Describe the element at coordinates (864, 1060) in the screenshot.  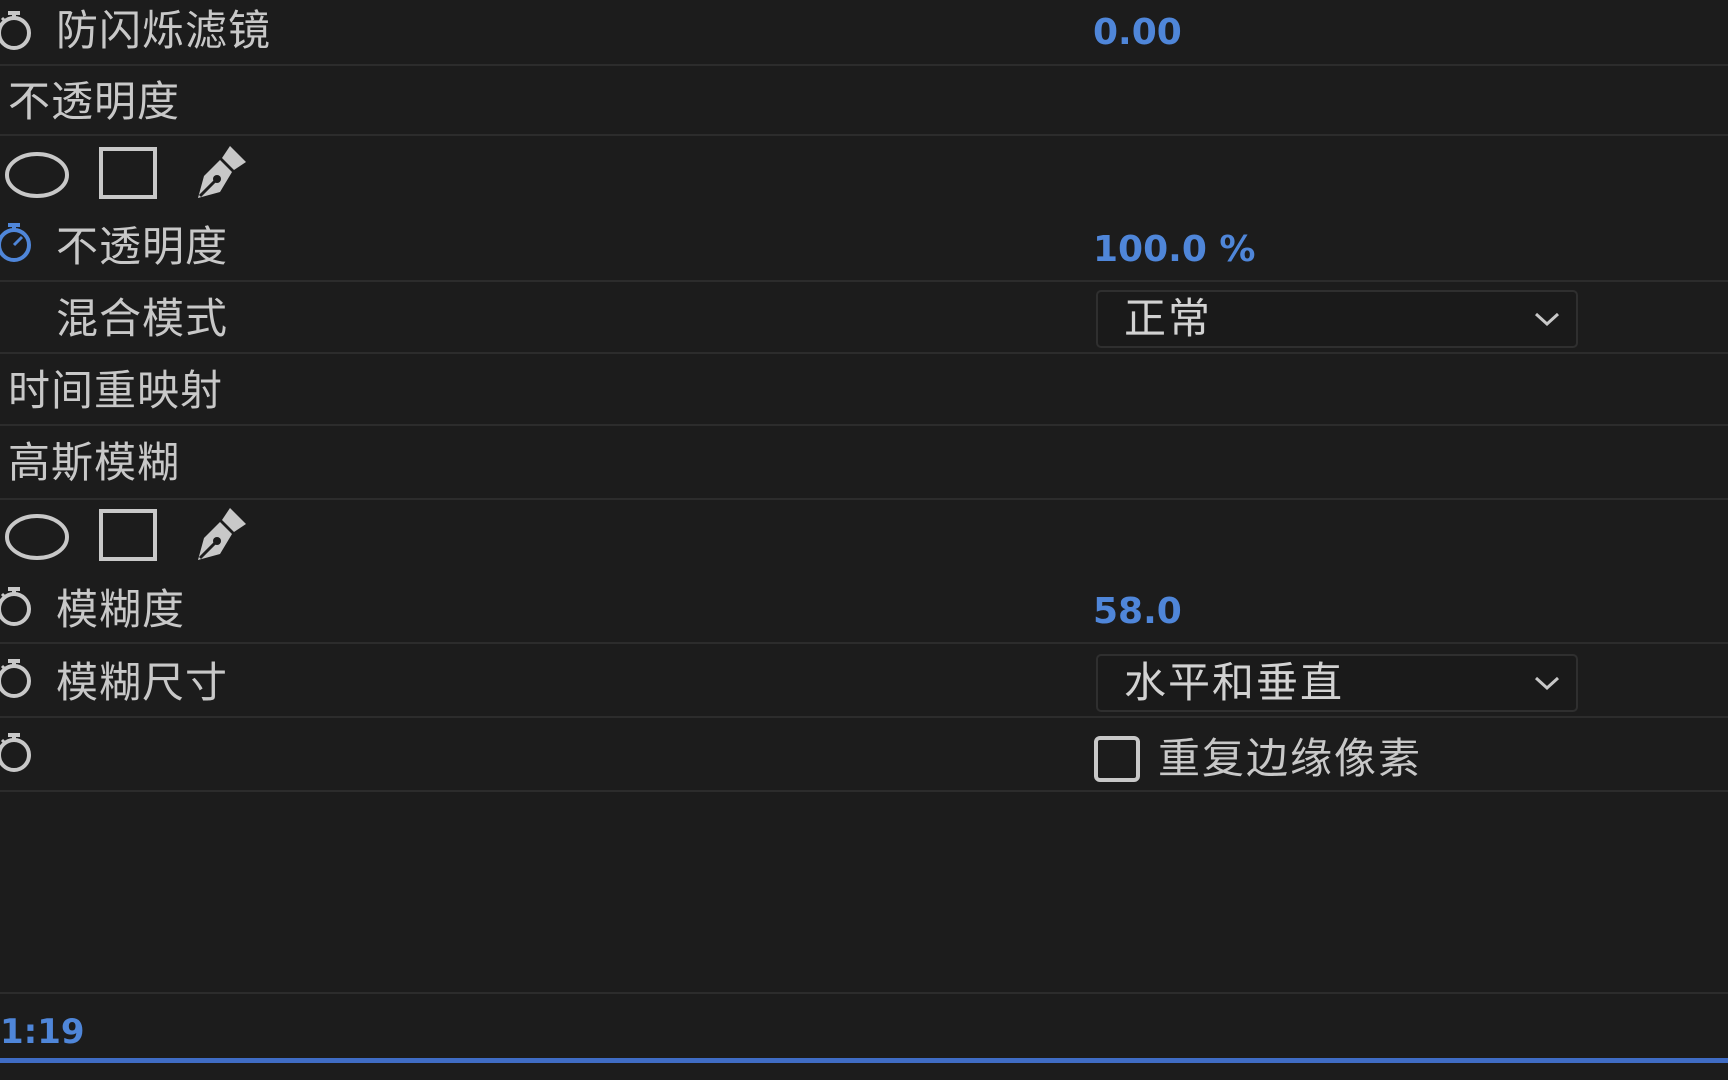
I see `timeline-bar` at that location.